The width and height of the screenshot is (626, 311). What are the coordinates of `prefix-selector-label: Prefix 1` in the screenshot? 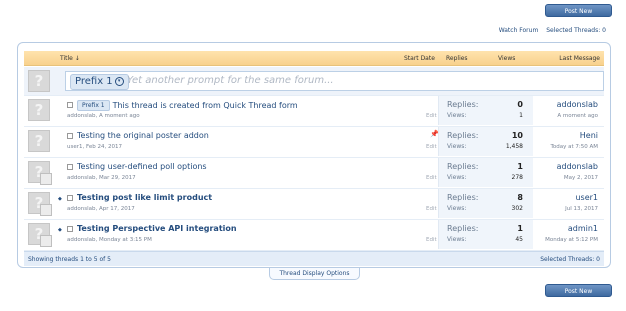 It's located at (94, 81).